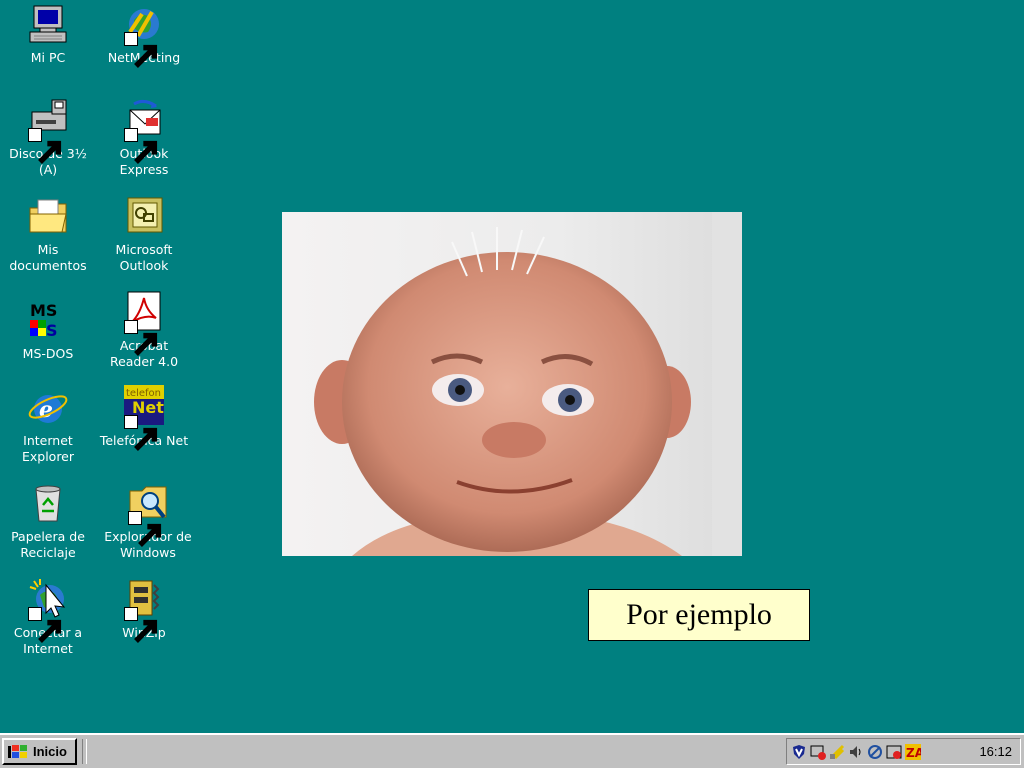 The width and height of the screenshot is (1024, 768). What do you see at coordinates (894, 752) in the screenshot?
I see `firewall-icon` at bounding box center [894, 752].